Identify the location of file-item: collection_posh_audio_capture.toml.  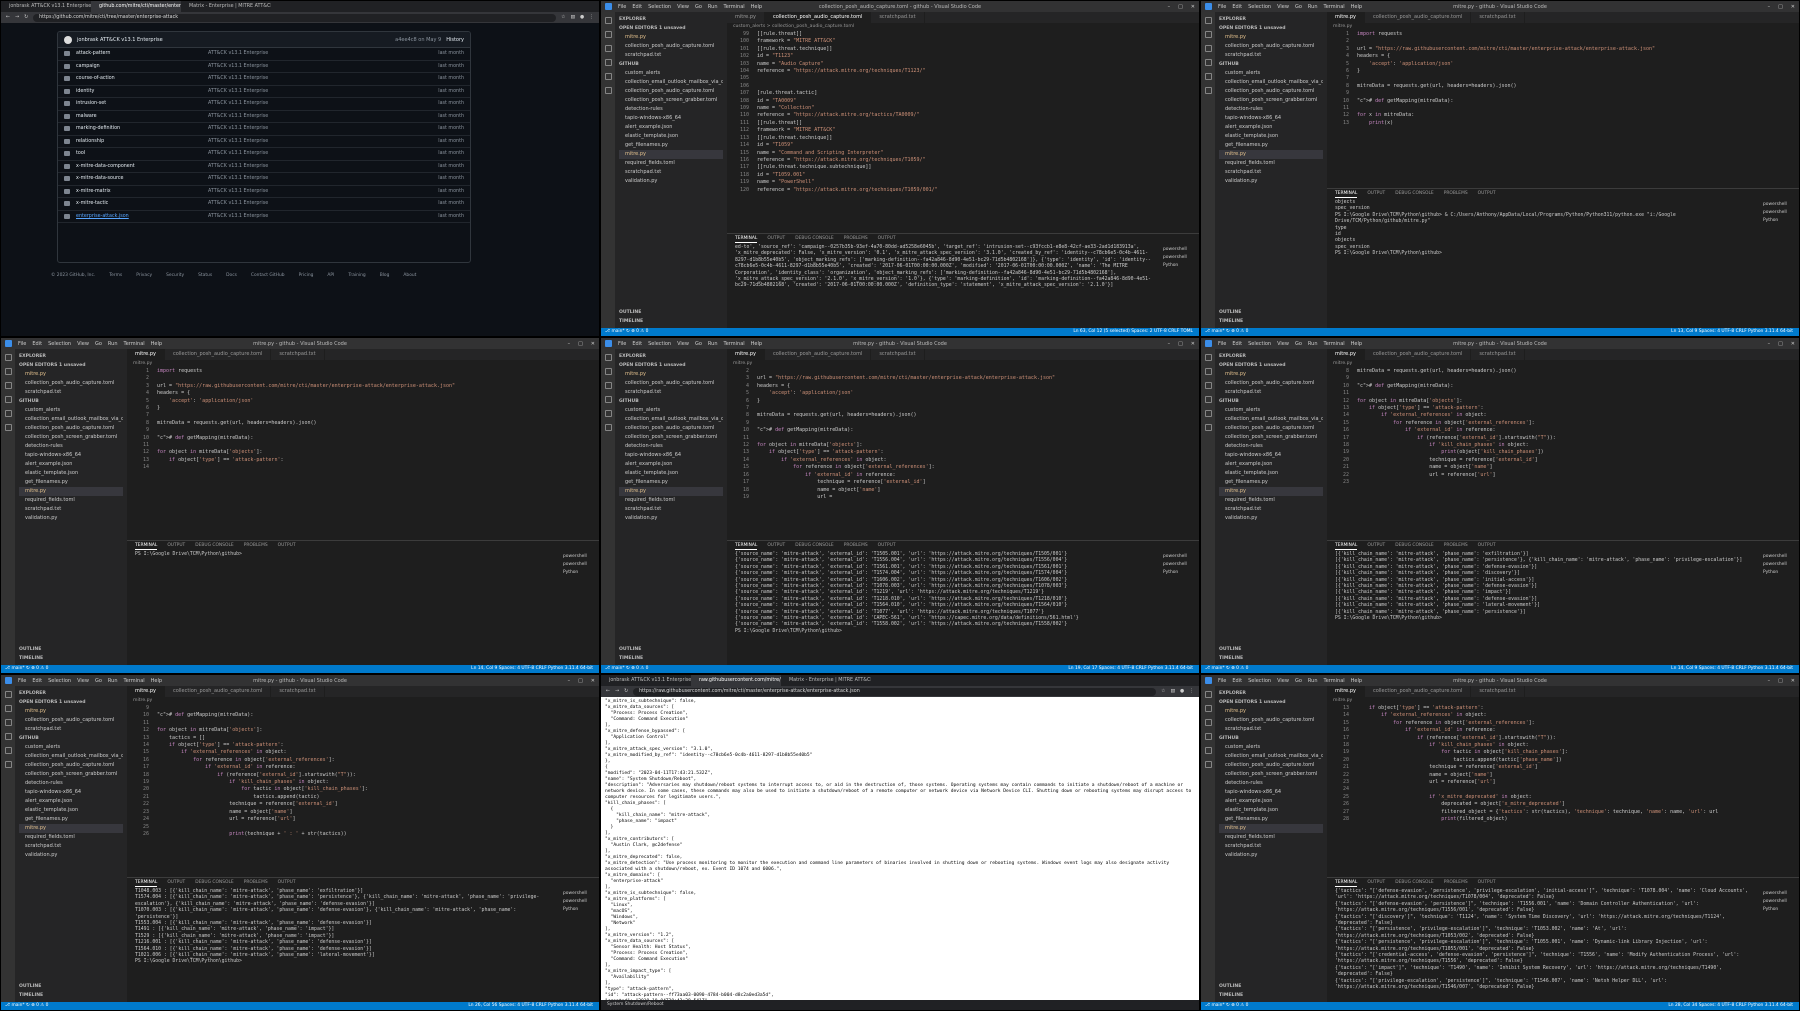
(71, 765).